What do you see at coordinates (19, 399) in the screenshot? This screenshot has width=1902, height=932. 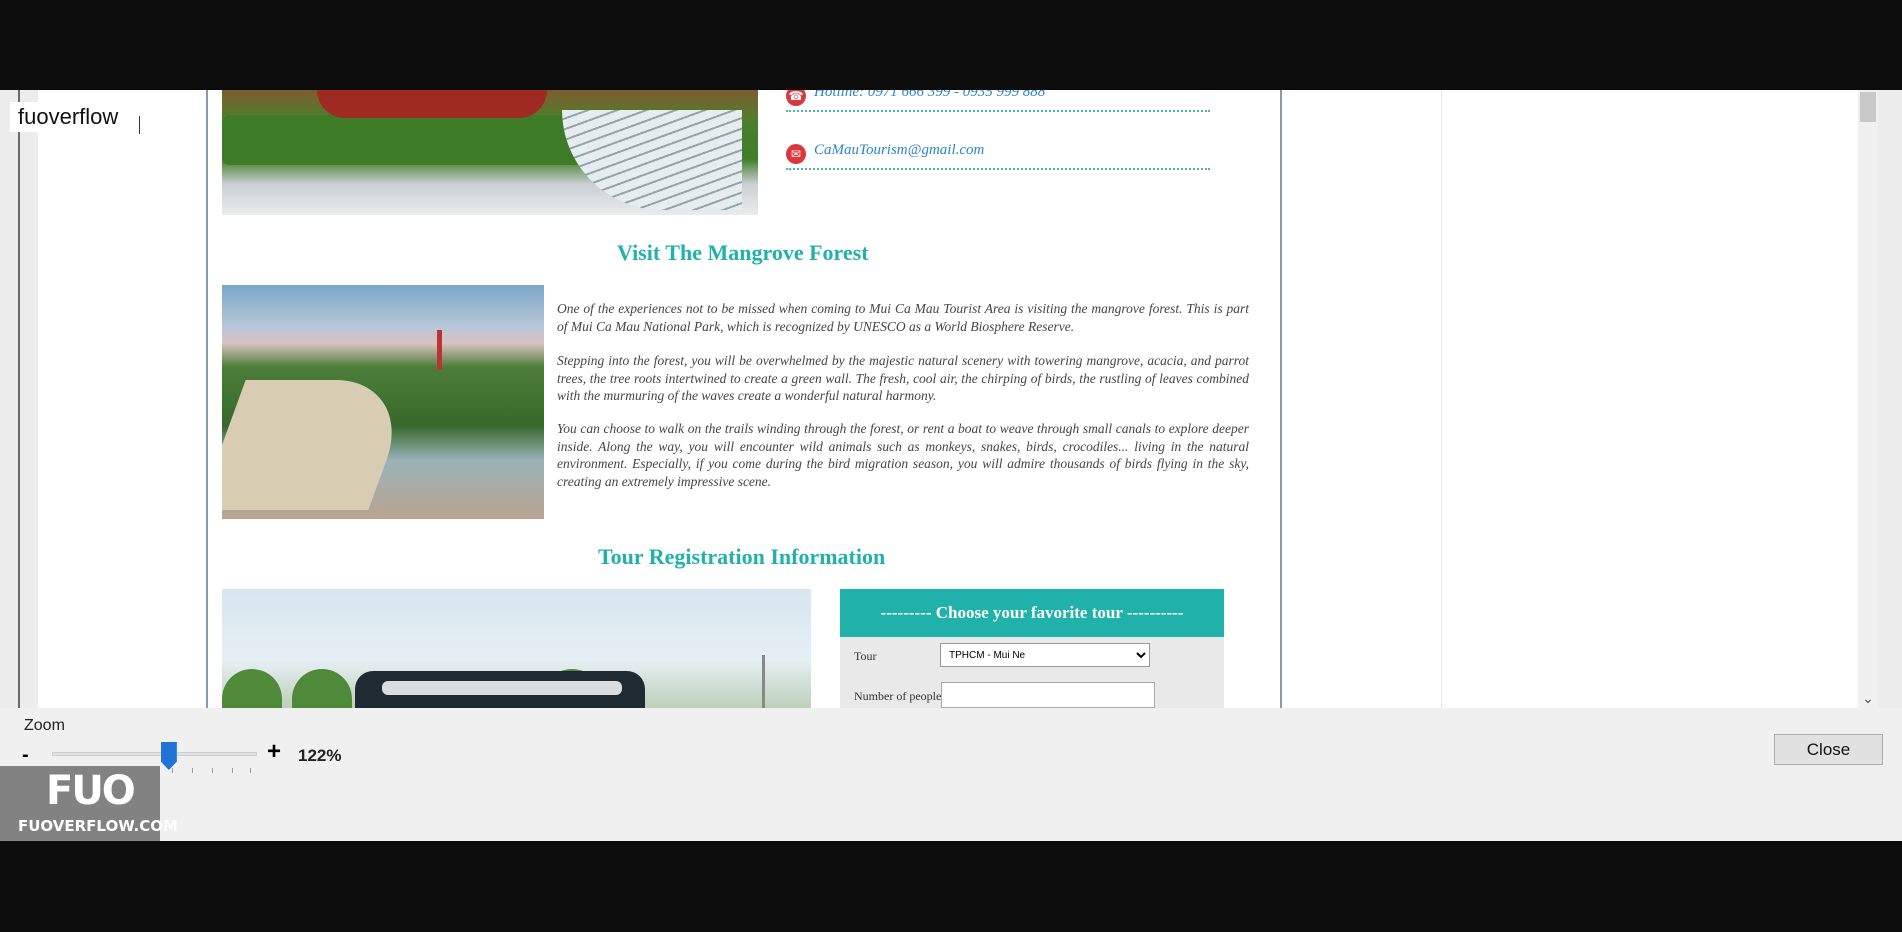 I see `page-left-border` at bounding box center [19, 399].